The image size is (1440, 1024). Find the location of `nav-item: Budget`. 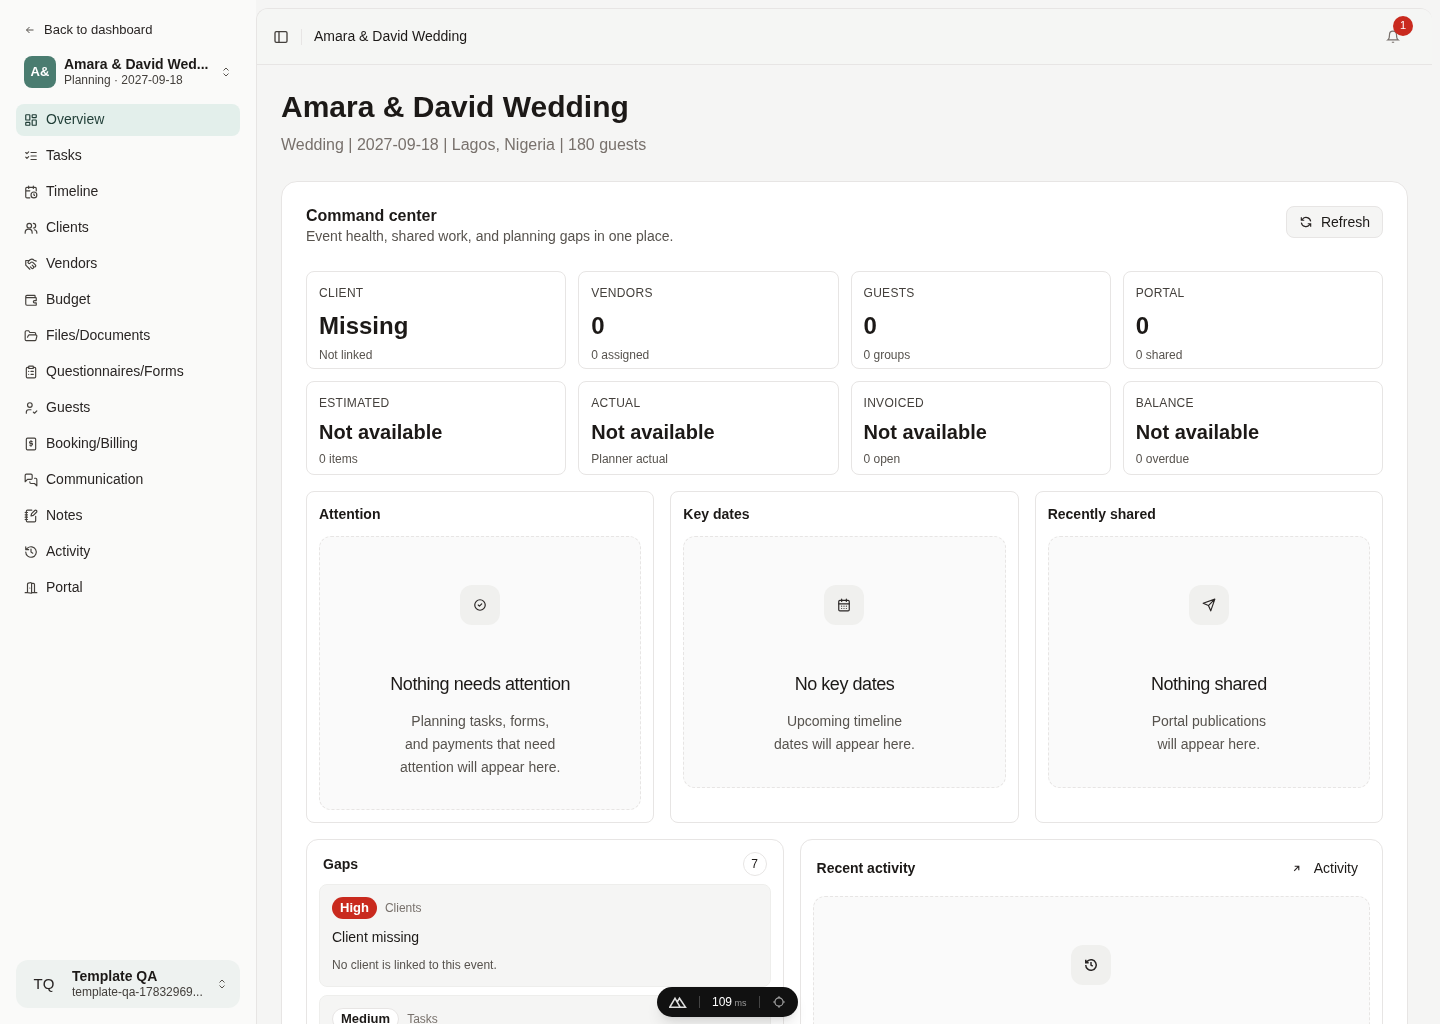

nav-item: Budget is located at coordinates (128, 299).